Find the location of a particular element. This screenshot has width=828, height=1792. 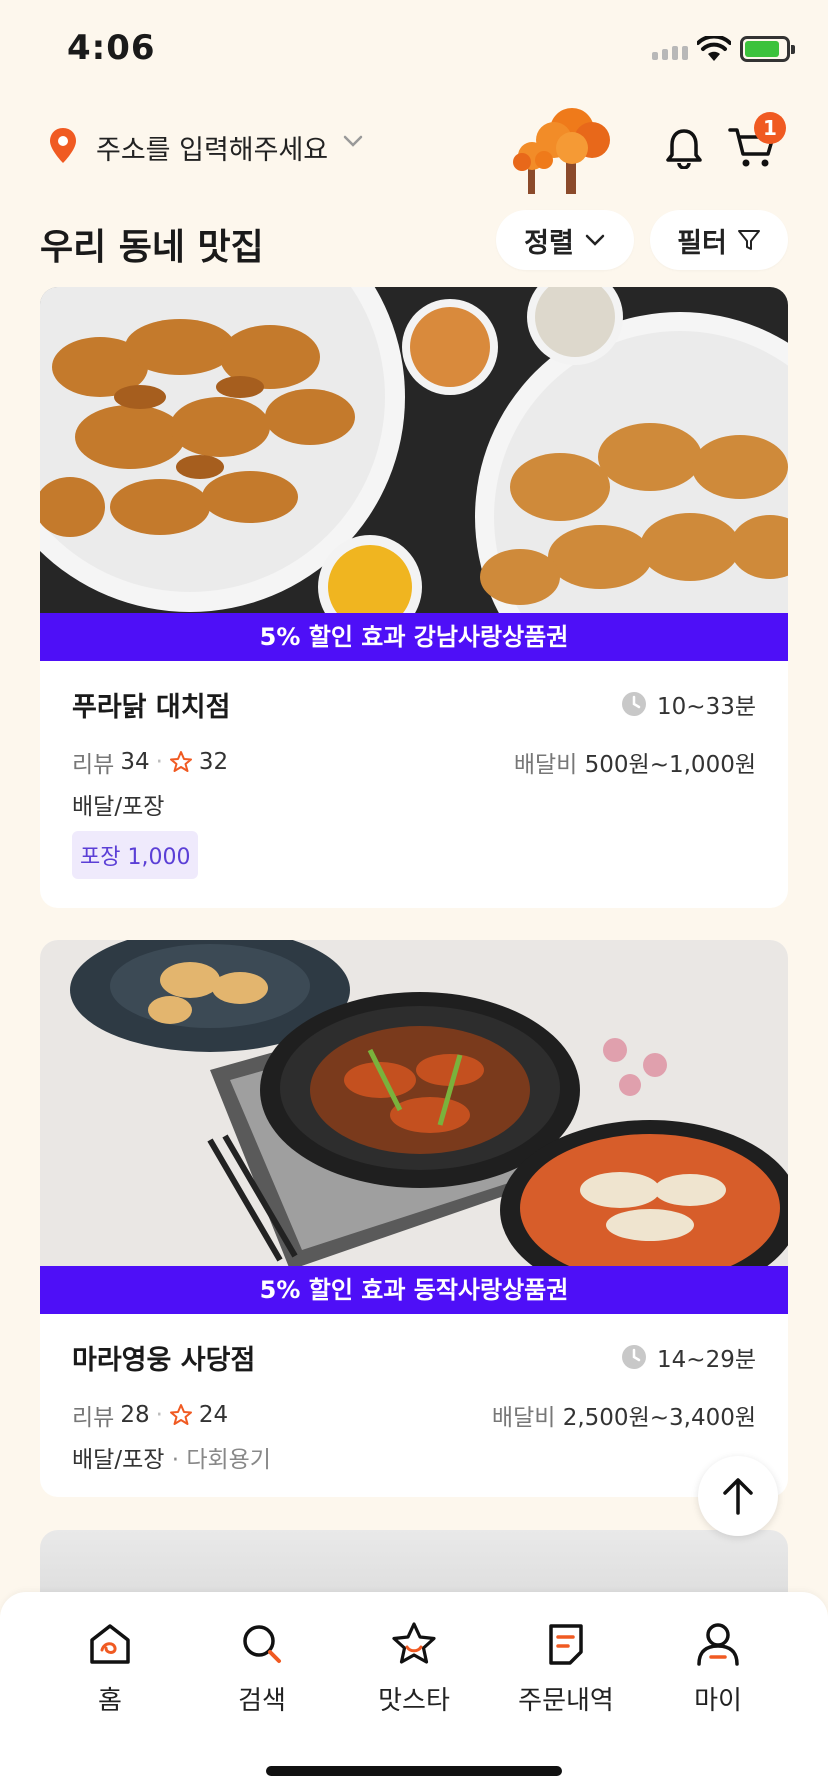

sort-button: 정렬 is located at coordinates (565, 240).